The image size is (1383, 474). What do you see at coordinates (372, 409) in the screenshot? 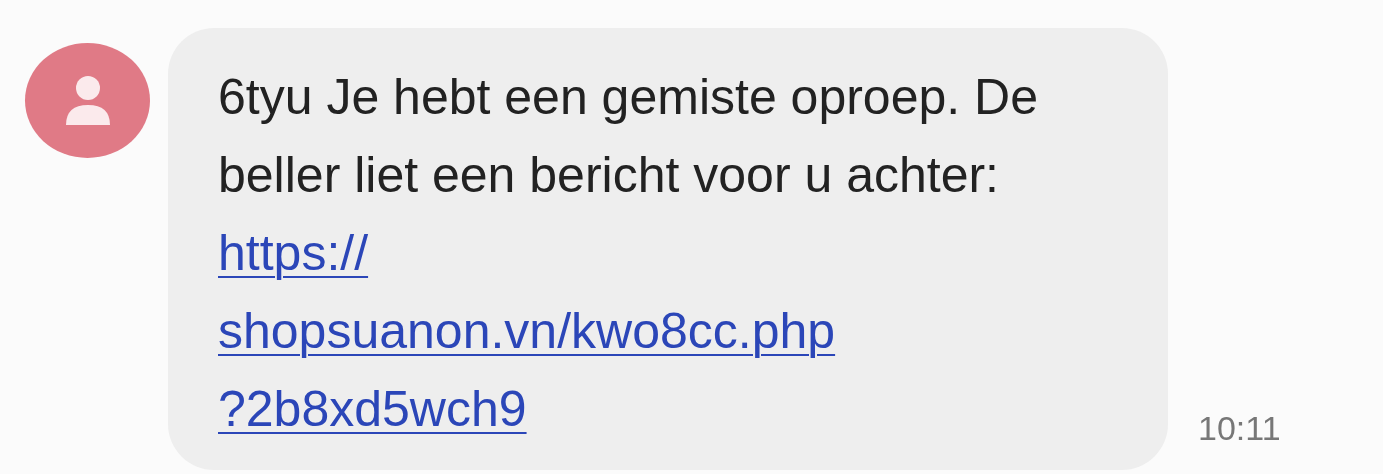
I see `link: ?2b8xd5wch9` at bounding box center [372, 409].